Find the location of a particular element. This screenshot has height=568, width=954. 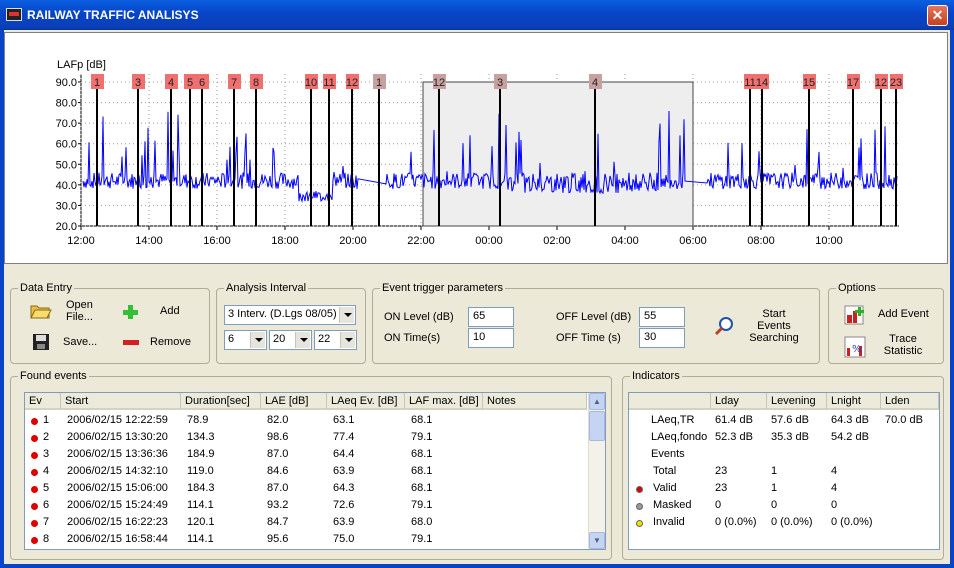

indicator-value: 0 (0.0%) is located at coordinates (852, 522).